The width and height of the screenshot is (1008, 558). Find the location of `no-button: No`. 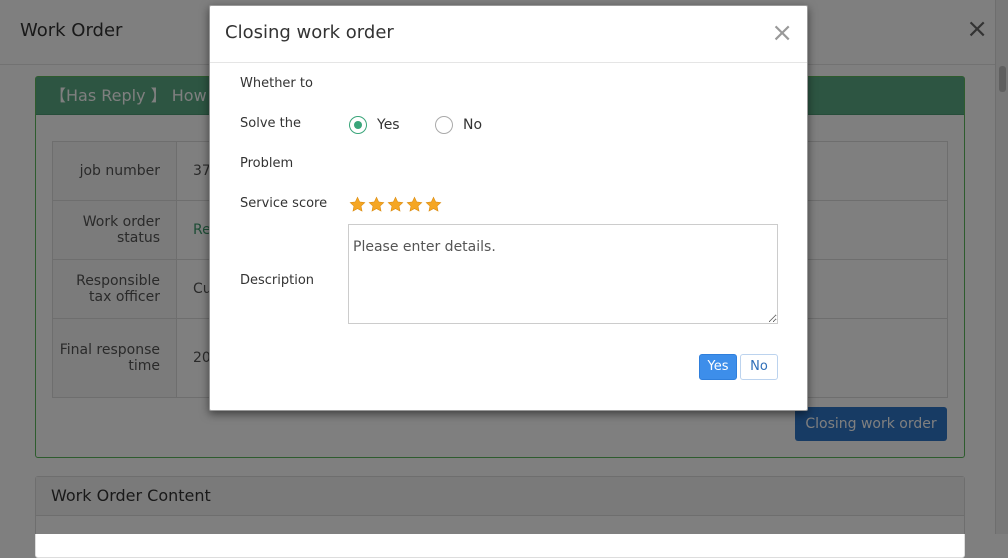

no-button: No is located at coordinates (759, 367).